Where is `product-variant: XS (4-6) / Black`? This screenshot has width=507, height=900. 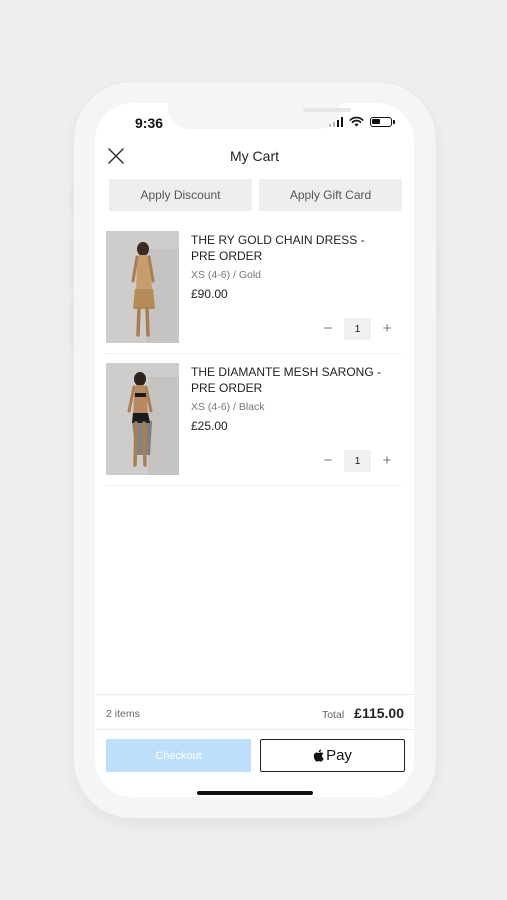
product-variant: XS (4-6) / Black is located at coordinates (228, 407).